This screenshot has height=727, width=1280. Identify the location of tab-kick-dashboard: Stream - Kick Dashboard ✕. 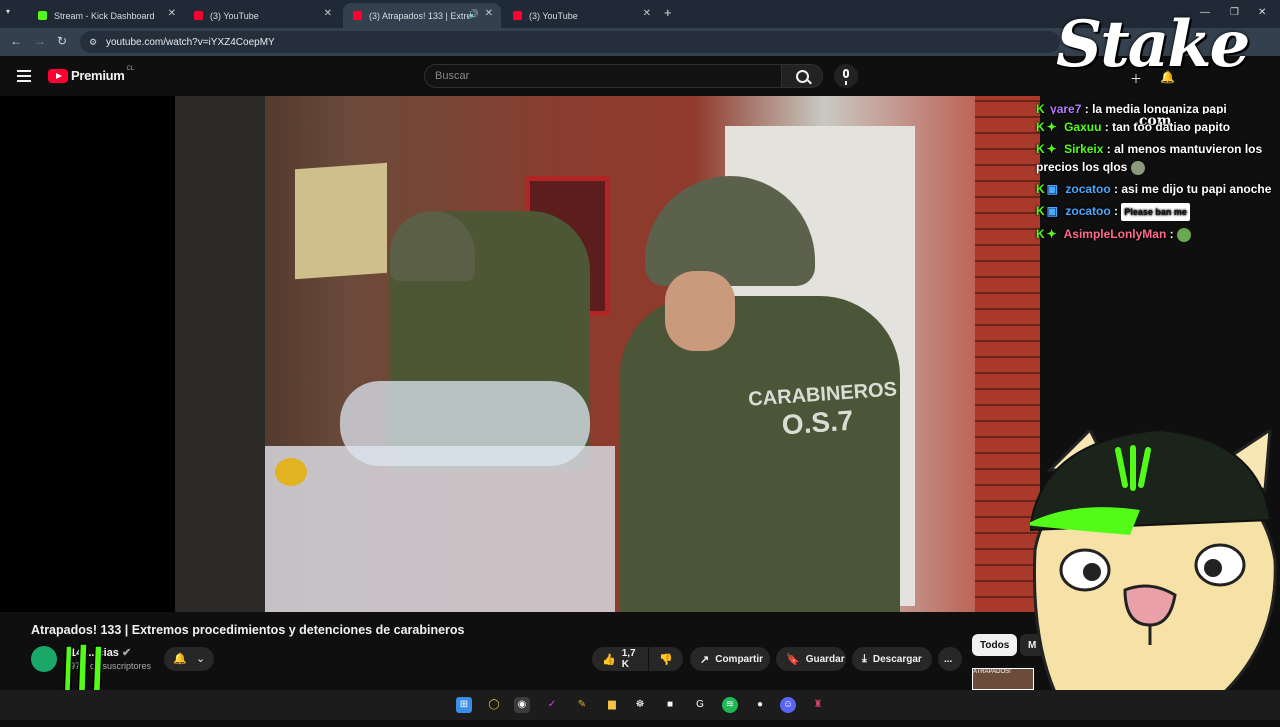
(106, 15).